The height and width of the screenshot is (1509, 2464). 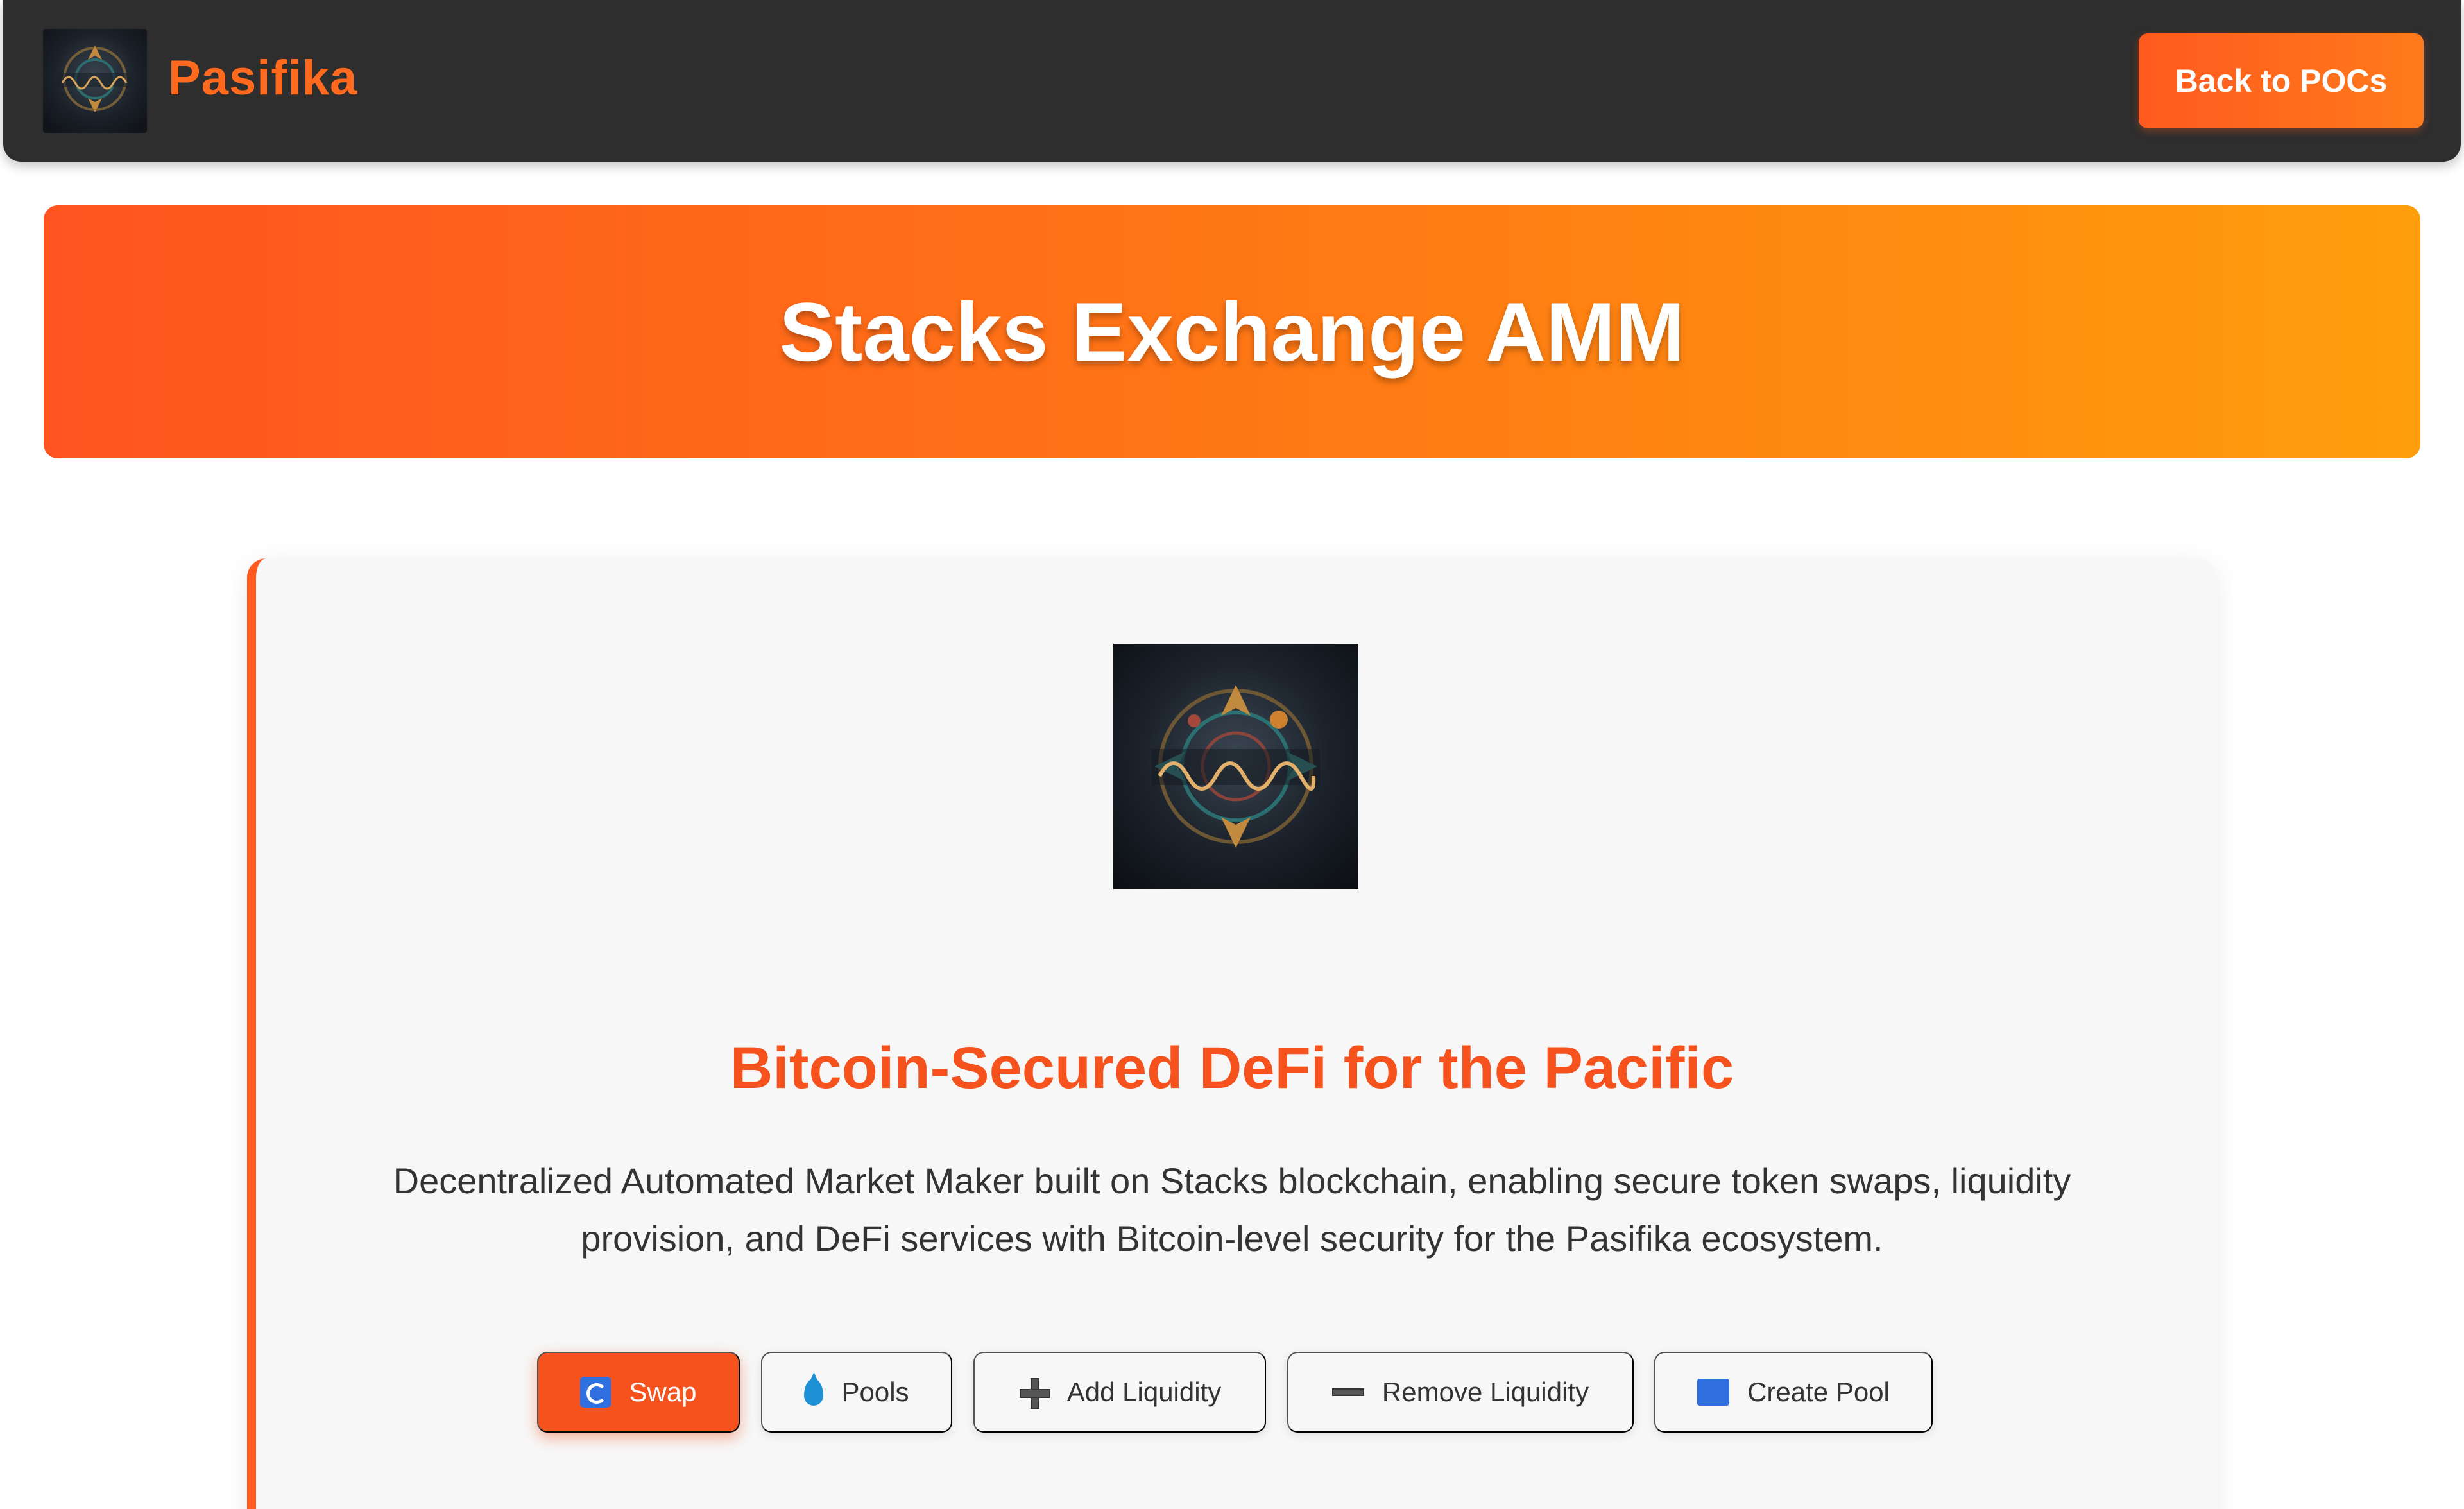 What do you see at coordinates (1232, 1068) in the screenshot?
I see `card-title: Bitcoin-Secured DeFi for the Pacific` at bounding box center [1232, 1068].